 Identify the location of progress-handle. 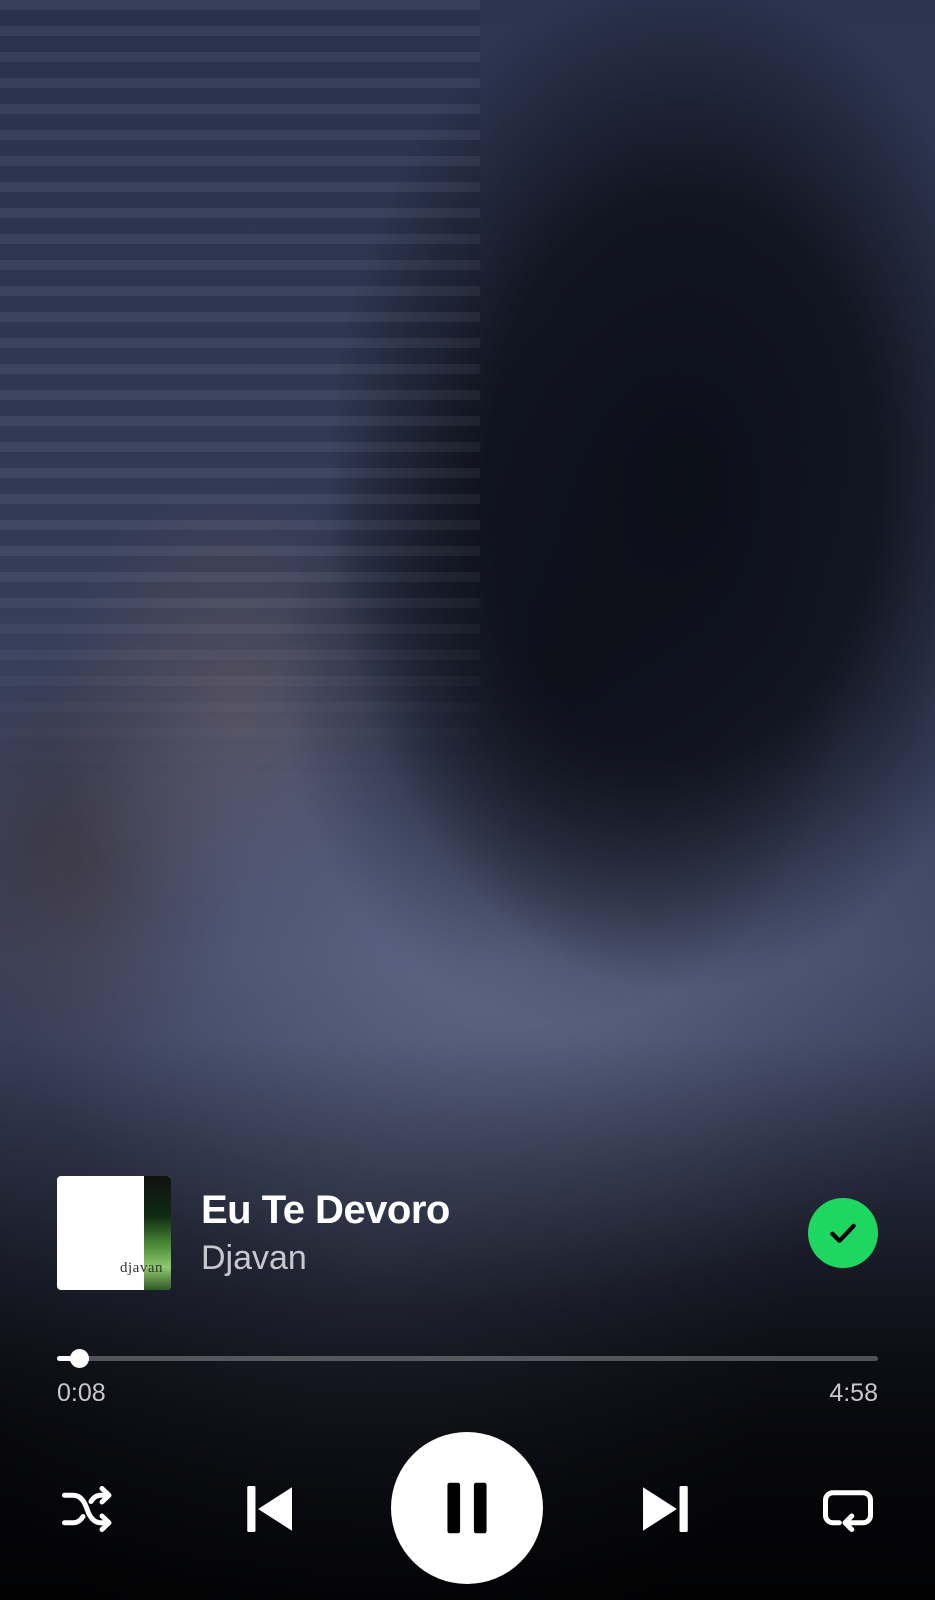
(80, 1358).